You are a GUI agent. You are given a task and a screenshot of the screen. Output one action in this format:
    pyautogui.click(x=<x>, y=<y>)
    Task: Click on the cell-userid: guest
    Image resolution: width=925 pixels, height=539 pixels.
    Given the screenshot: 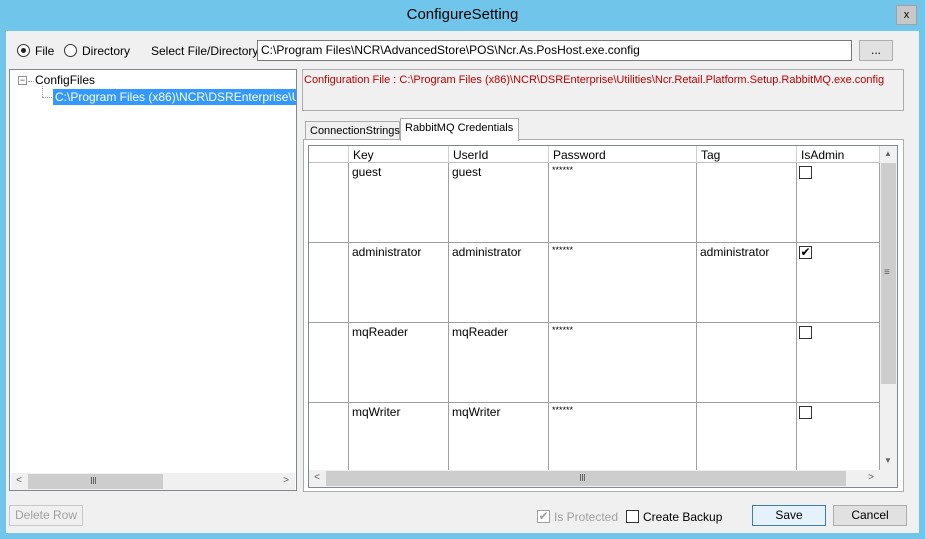 What is the action you would take?
    pyautogui.click(x=499, y=202)
    